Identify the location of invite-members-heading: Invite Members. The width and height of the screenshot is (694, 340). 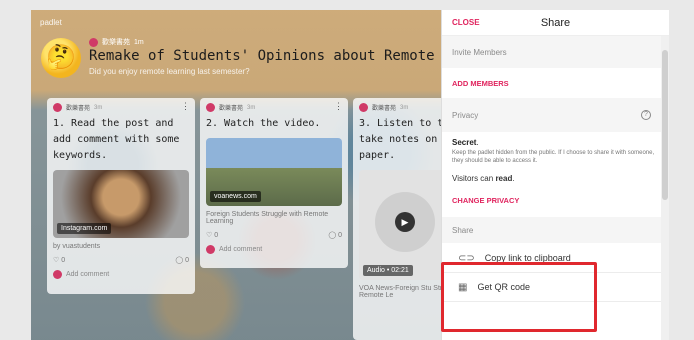
(555, 52).